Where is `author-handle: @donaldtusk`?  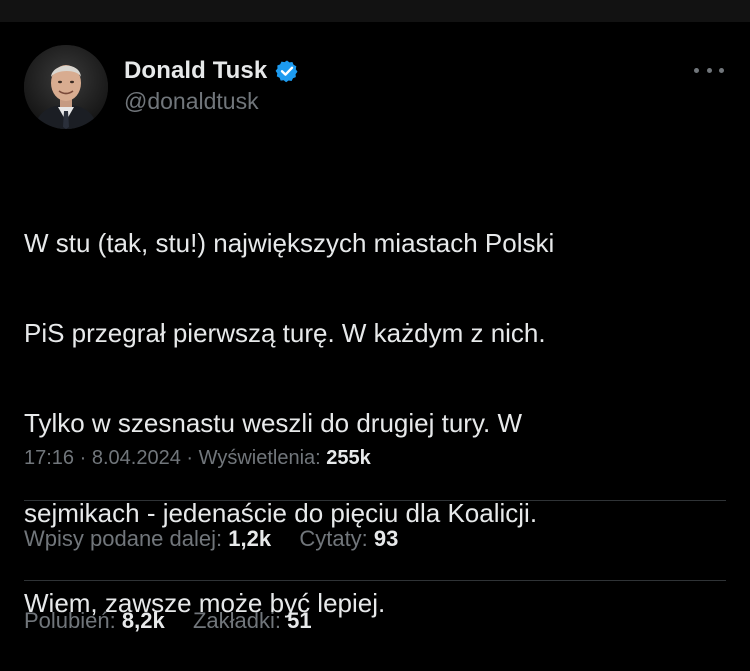
author-handle: @donaldtusk is located at coordinates (191, 101).